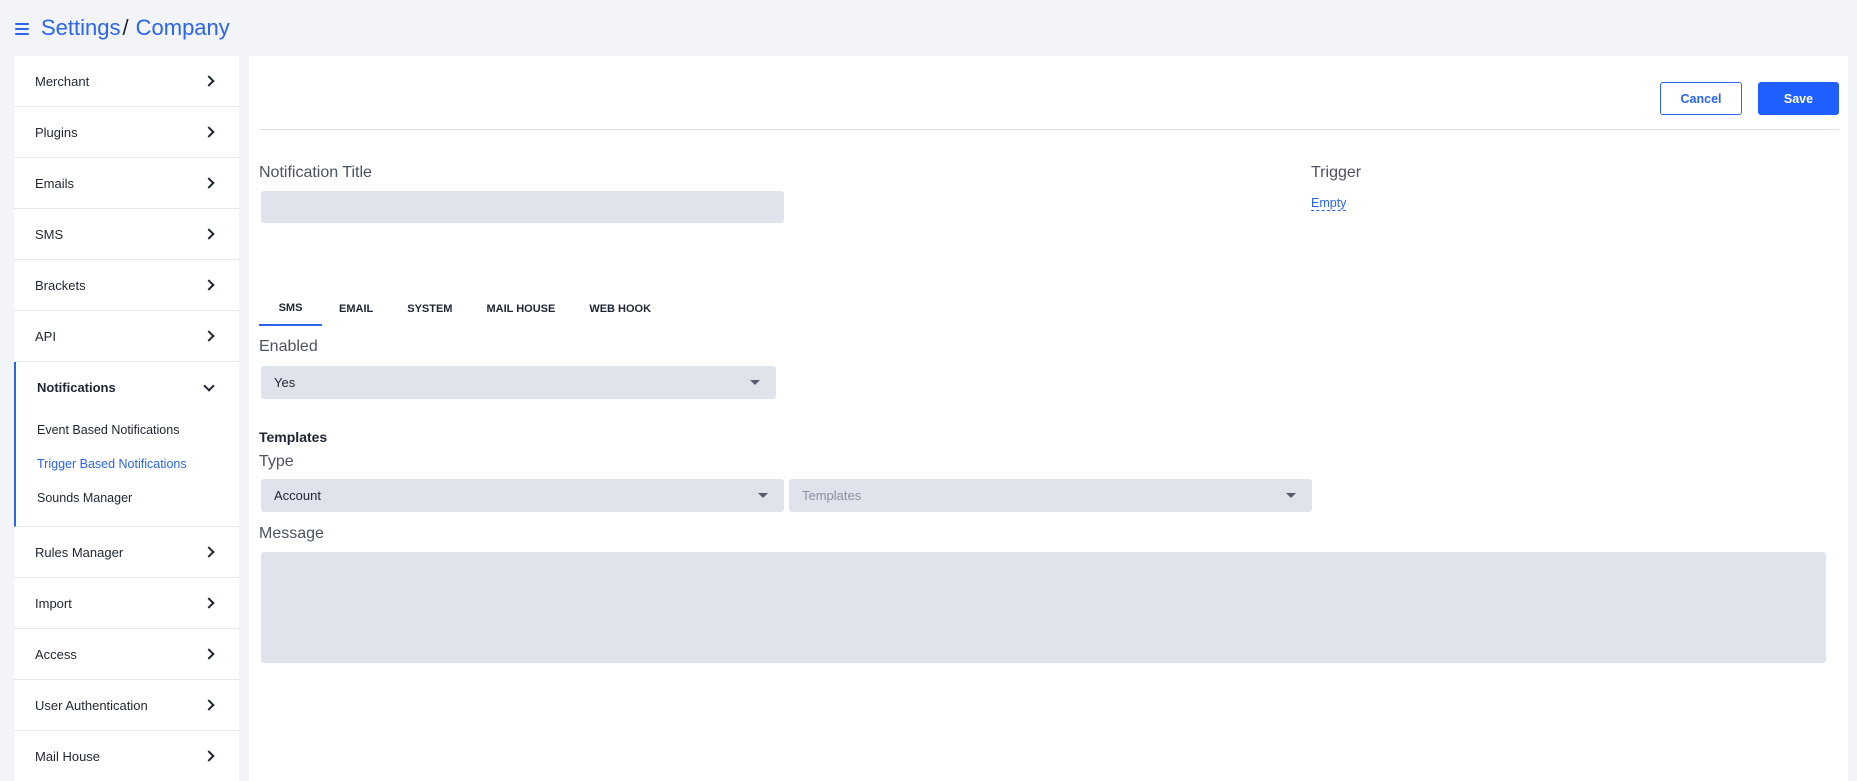 This screenshot has width=1857, height=781. Describe the element at coordinates (297, 495) in the screenshot. I see `type-select-value: Account` at that location.